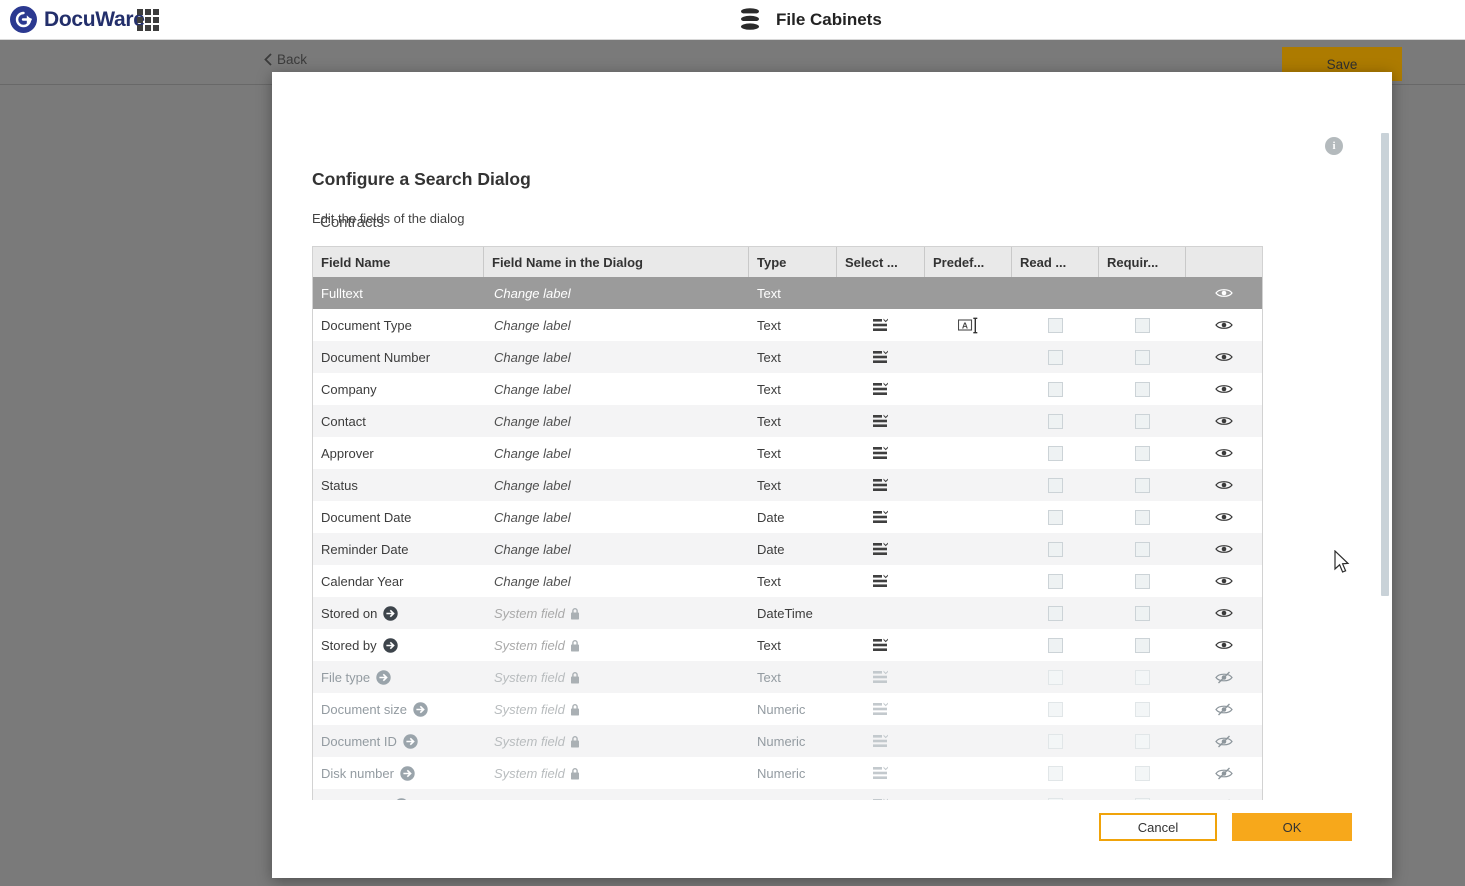 The height and width of the screenshot is (886, 1465). Describe the element at coordinates (1158, 827) in the screenshot. I see `cancel-button: Cancel` at that location.